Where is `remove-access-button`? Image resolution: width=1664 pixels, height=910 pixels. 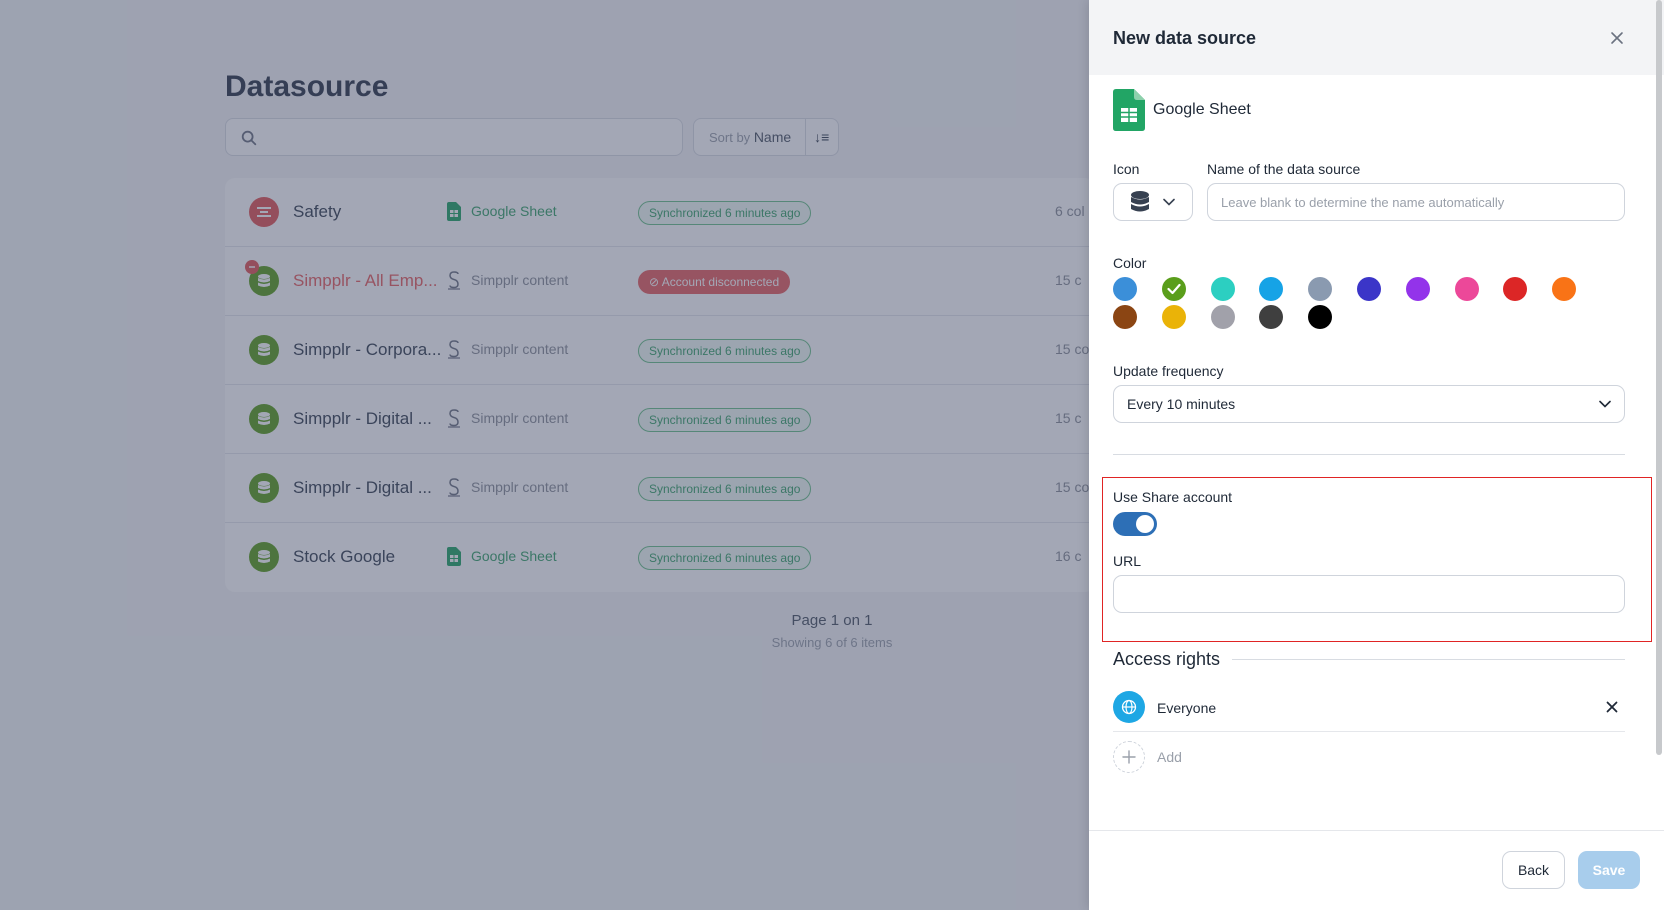
remove-access-button is located at coordinates (1612, 707).